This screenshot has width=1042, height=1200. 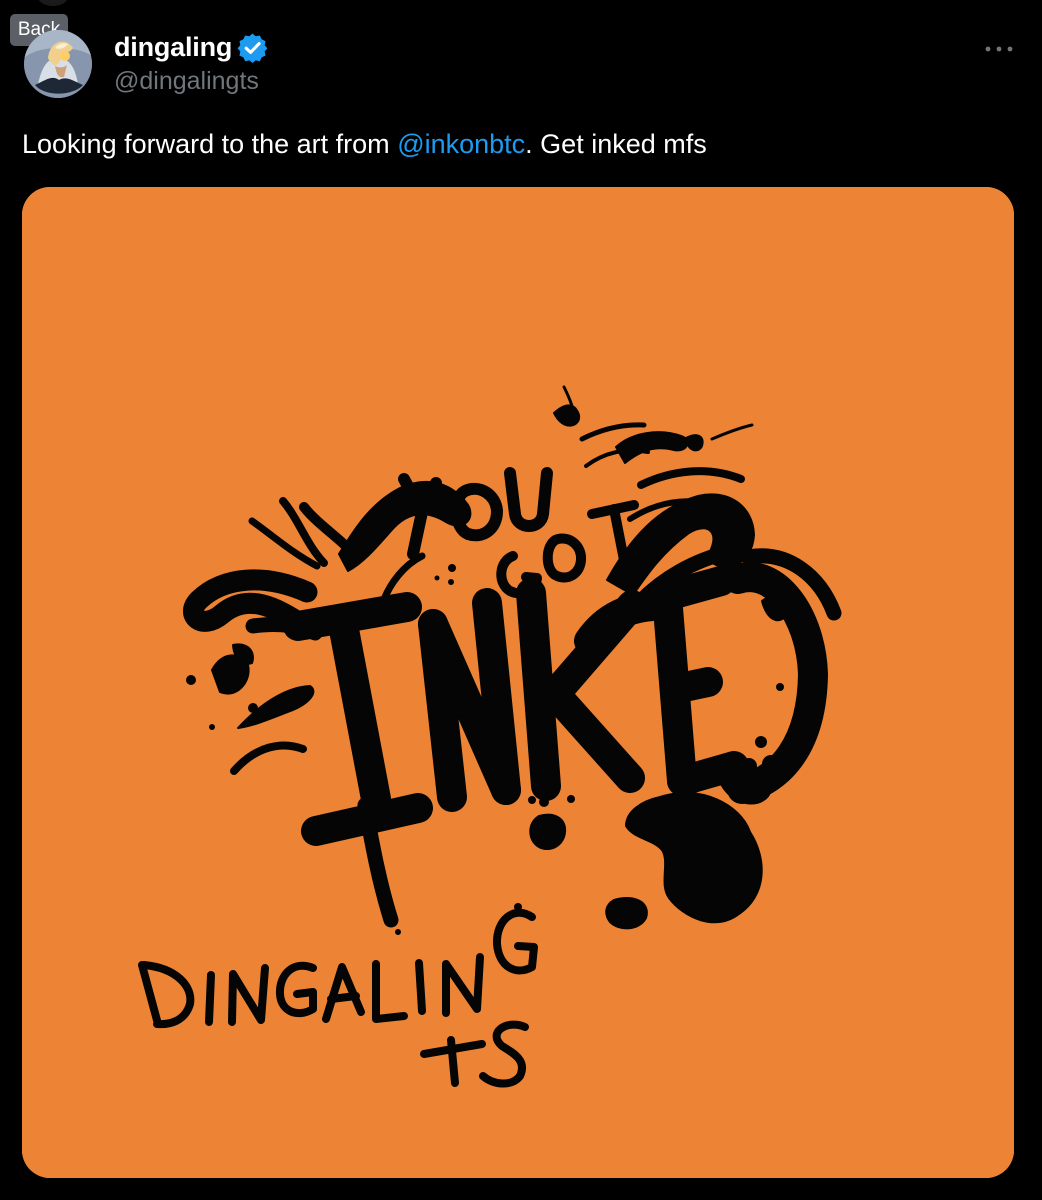 I want to click on avatar-image, so click(x=58, y=64).